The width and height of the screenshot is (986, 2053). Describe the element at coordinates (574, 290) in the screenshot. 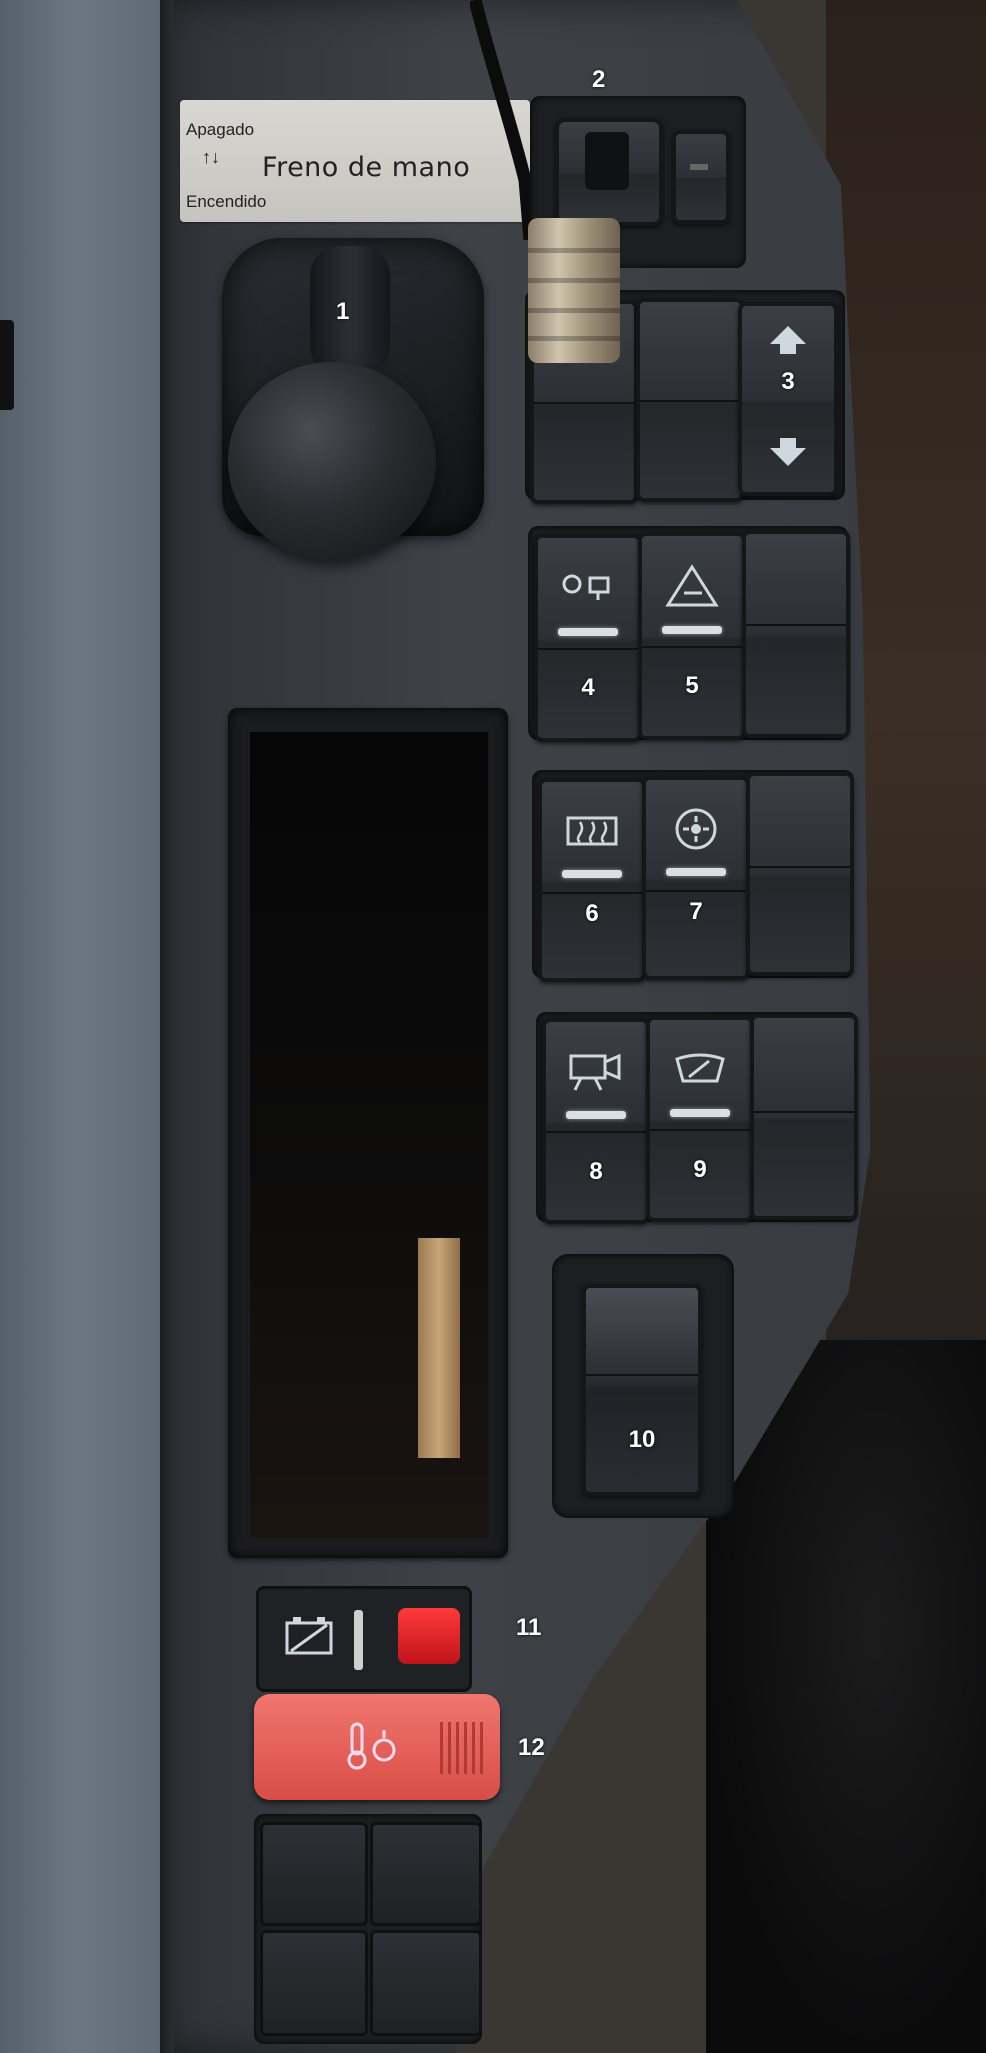

I see `cable-connector` at that location.